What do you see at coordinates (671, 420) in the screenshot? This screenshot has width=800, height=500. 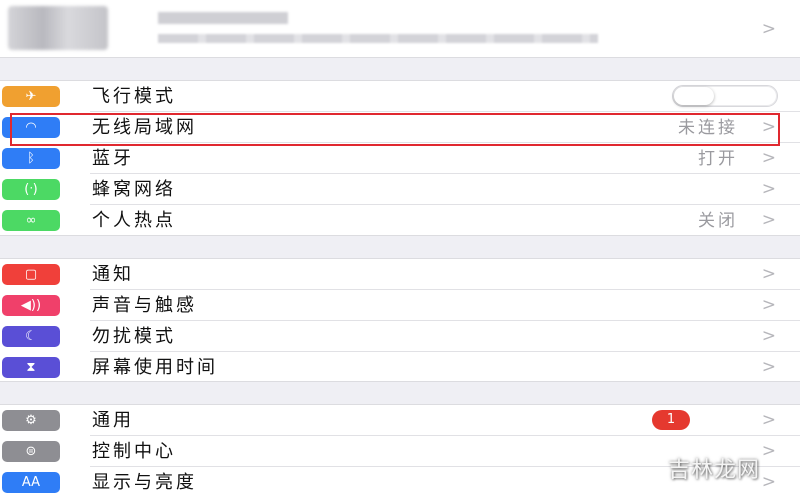 I see `update-badge: 1` at bounding box center [671, 420].